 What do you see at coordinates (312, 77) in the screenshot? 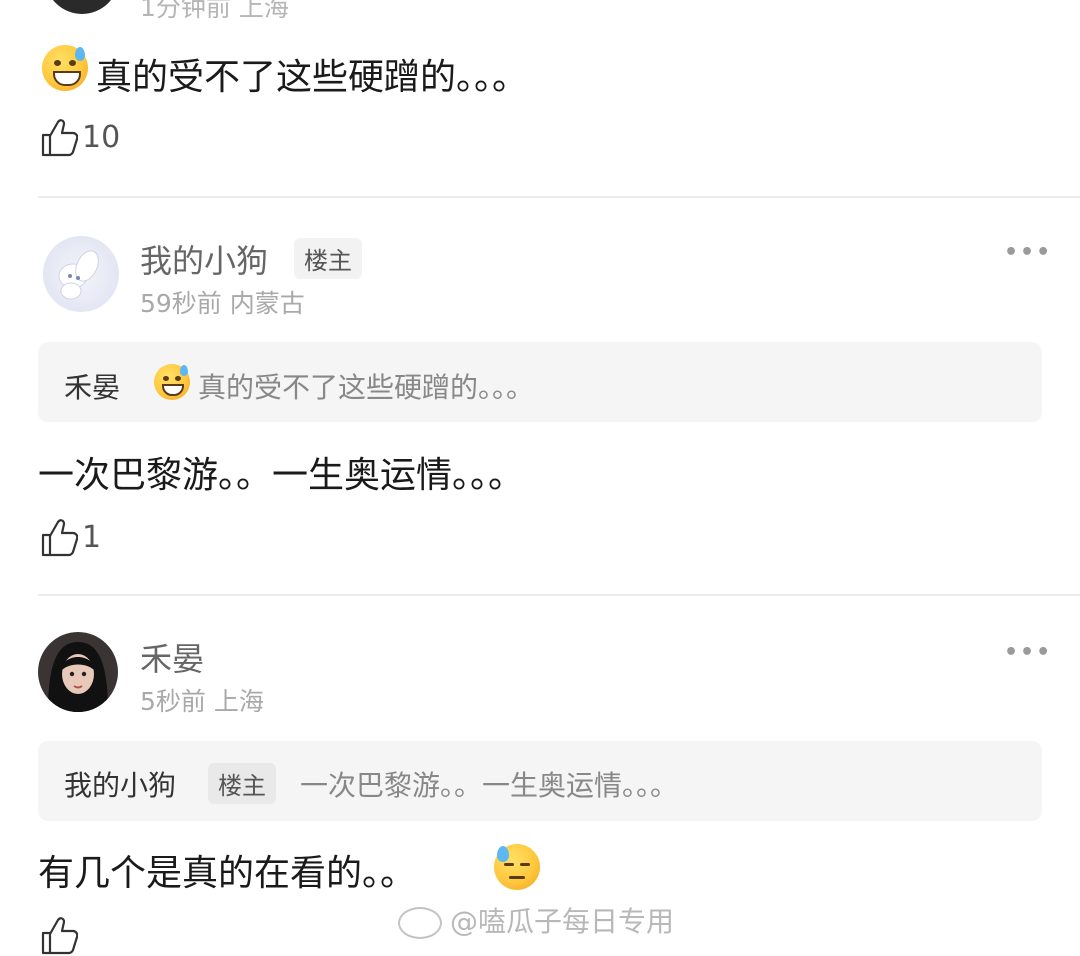
I see `comment-content: 真的受不了这些硬蹭的。。。` at bounding box center [312, 77].